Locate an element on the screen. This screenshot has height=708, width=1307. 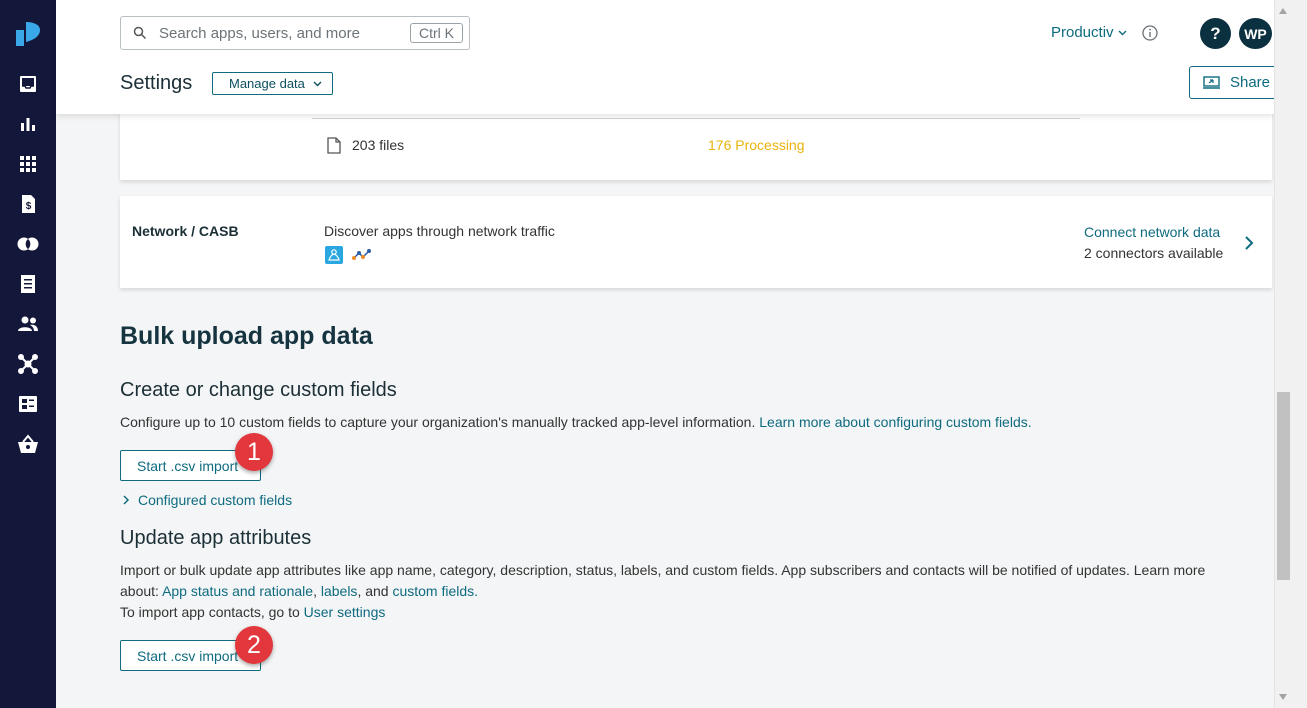
info-icon is located at coordinates (1150, 33).